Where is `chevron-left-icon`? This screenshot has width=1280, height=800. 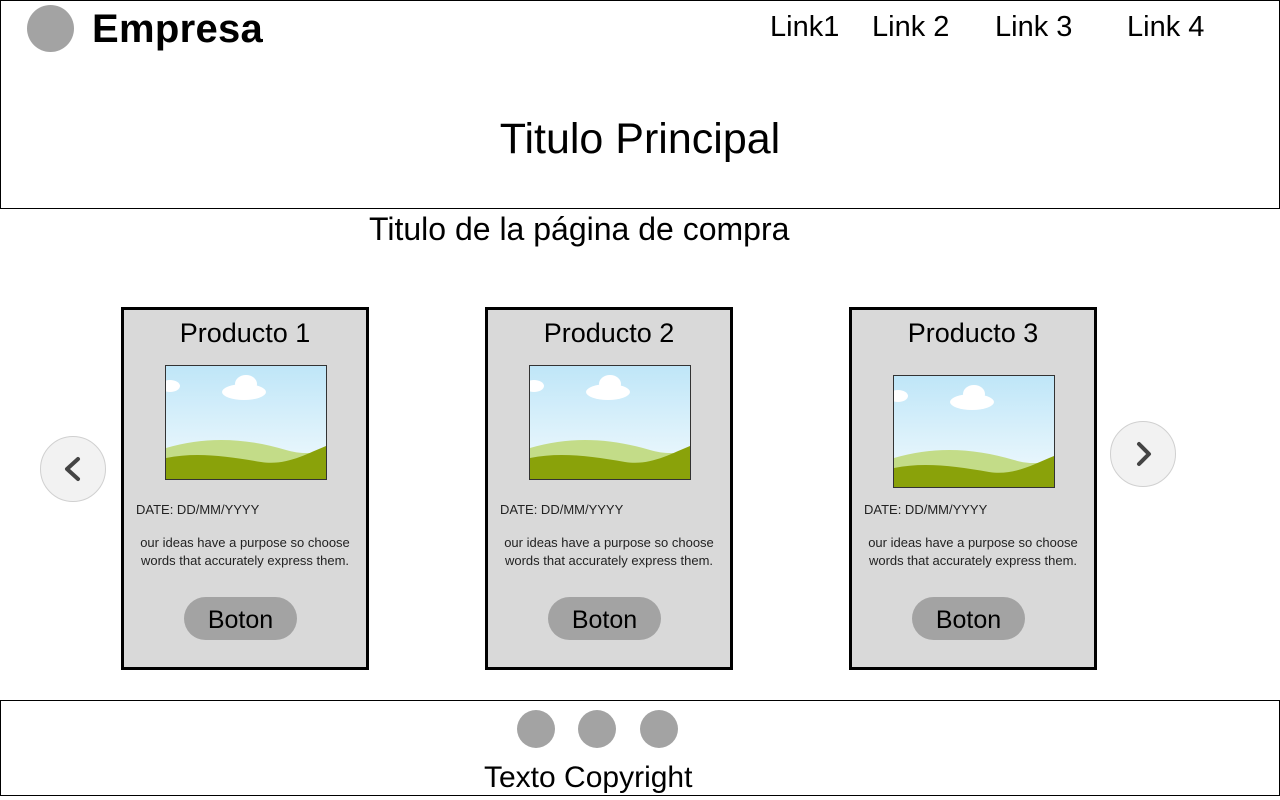
chevron-left-icon is located at coordinates (72, 469).